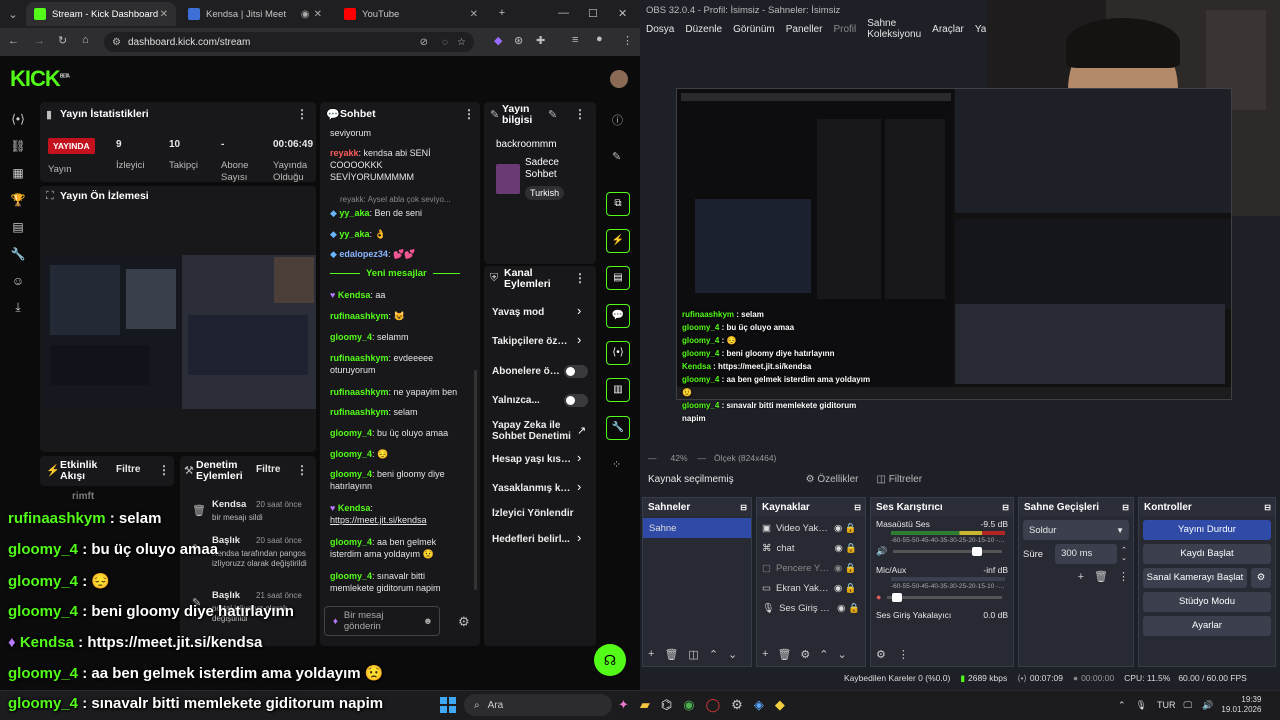 This screenshot has height=720, width=1280. What do you see at coordinates (40, 79) in the screenshot?
I see `kick-logo: KICKBETA` at bounding box center [40, 79].